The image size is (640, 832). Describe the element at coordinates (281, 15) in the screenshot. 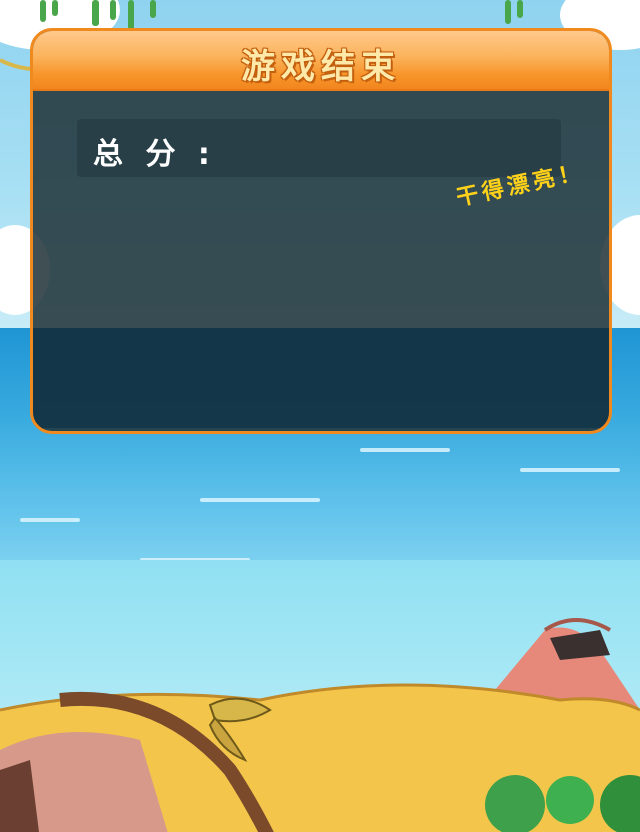

I see `vine-leaves-icon` at that location.